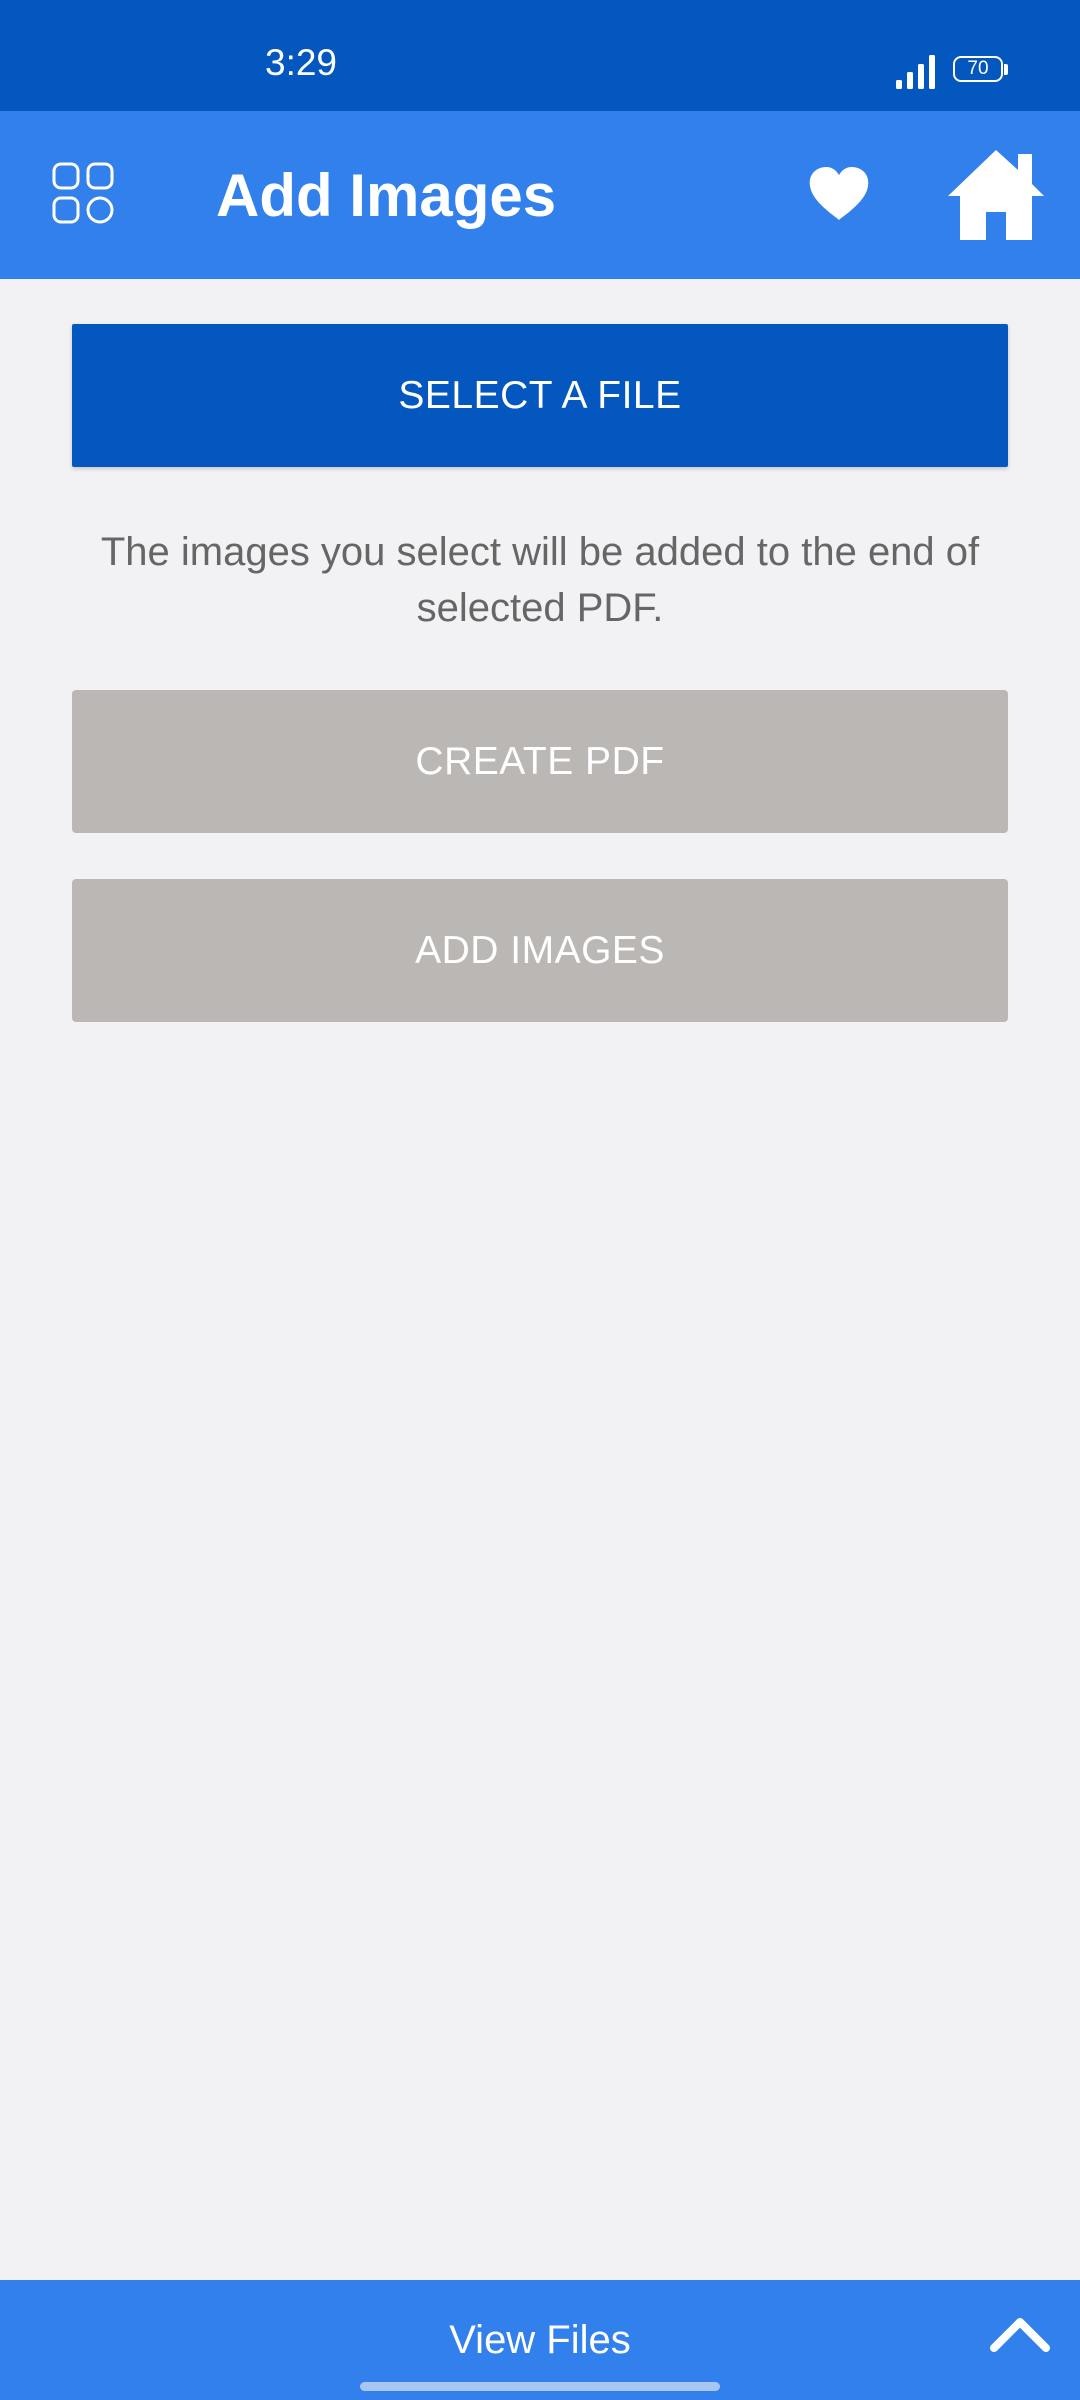 The height and width of the screenshot is (2400, 1080). Describe the element at coordinates (540, 2386) in the screenshot. I see `home-indicator` at that location.